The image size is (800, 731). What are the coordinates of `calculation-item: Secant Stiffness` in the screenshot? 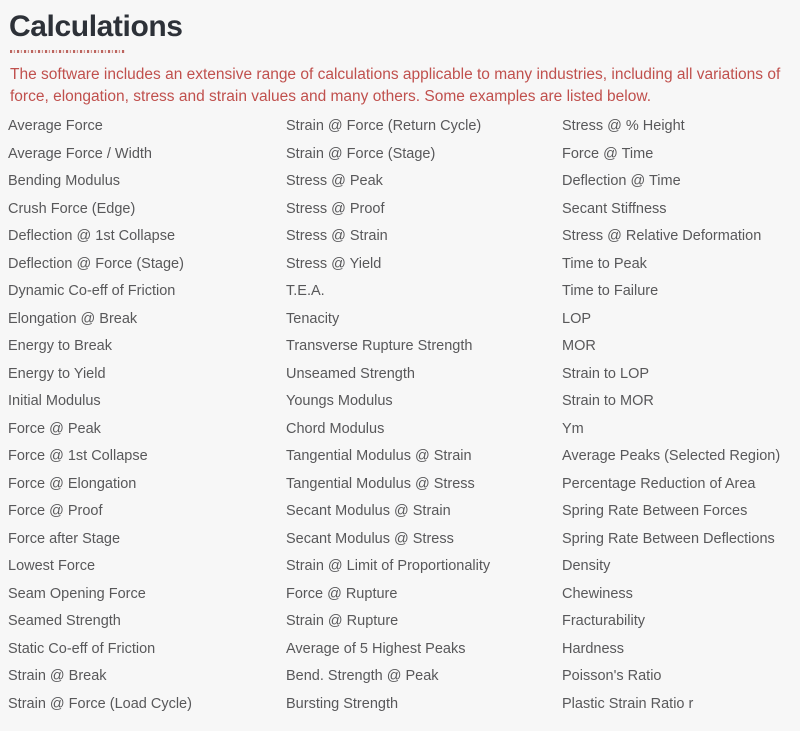 It's located at (614, 208).